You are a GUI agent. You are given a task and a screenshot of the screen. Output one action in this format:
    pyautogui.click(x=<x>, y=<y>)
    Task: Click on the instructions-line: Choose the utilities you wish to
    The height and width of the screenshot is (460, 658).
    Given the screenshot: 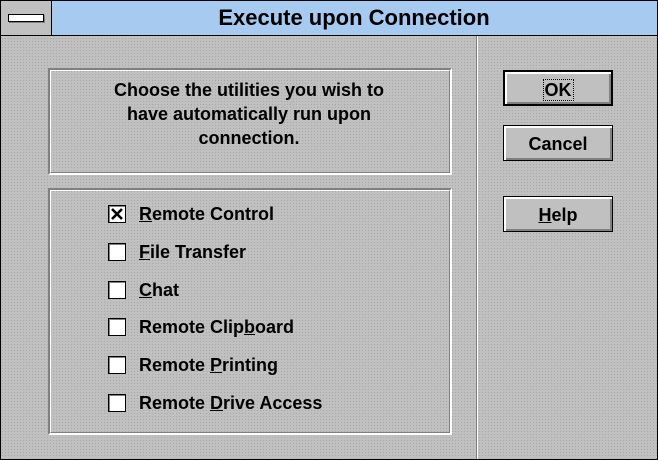 What is the action you would take?
    pyautogui.click(x=249, y=90)
    